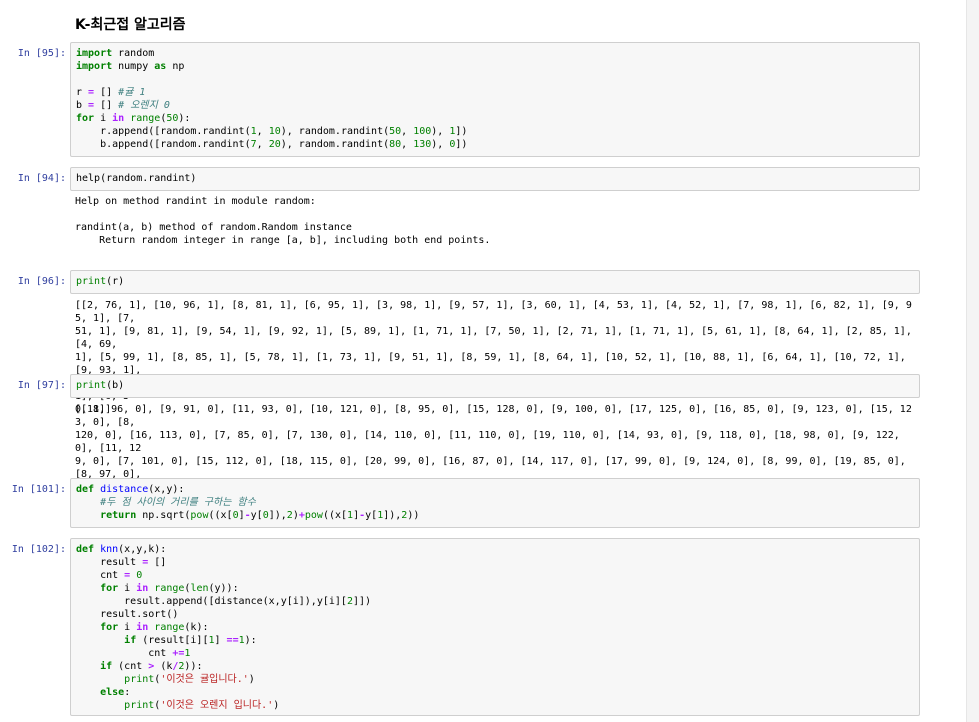 Image resolution: width=979 pixels, height=722 pixels. I want to click on cell-prompt: In [95]:, so click(41, 53).